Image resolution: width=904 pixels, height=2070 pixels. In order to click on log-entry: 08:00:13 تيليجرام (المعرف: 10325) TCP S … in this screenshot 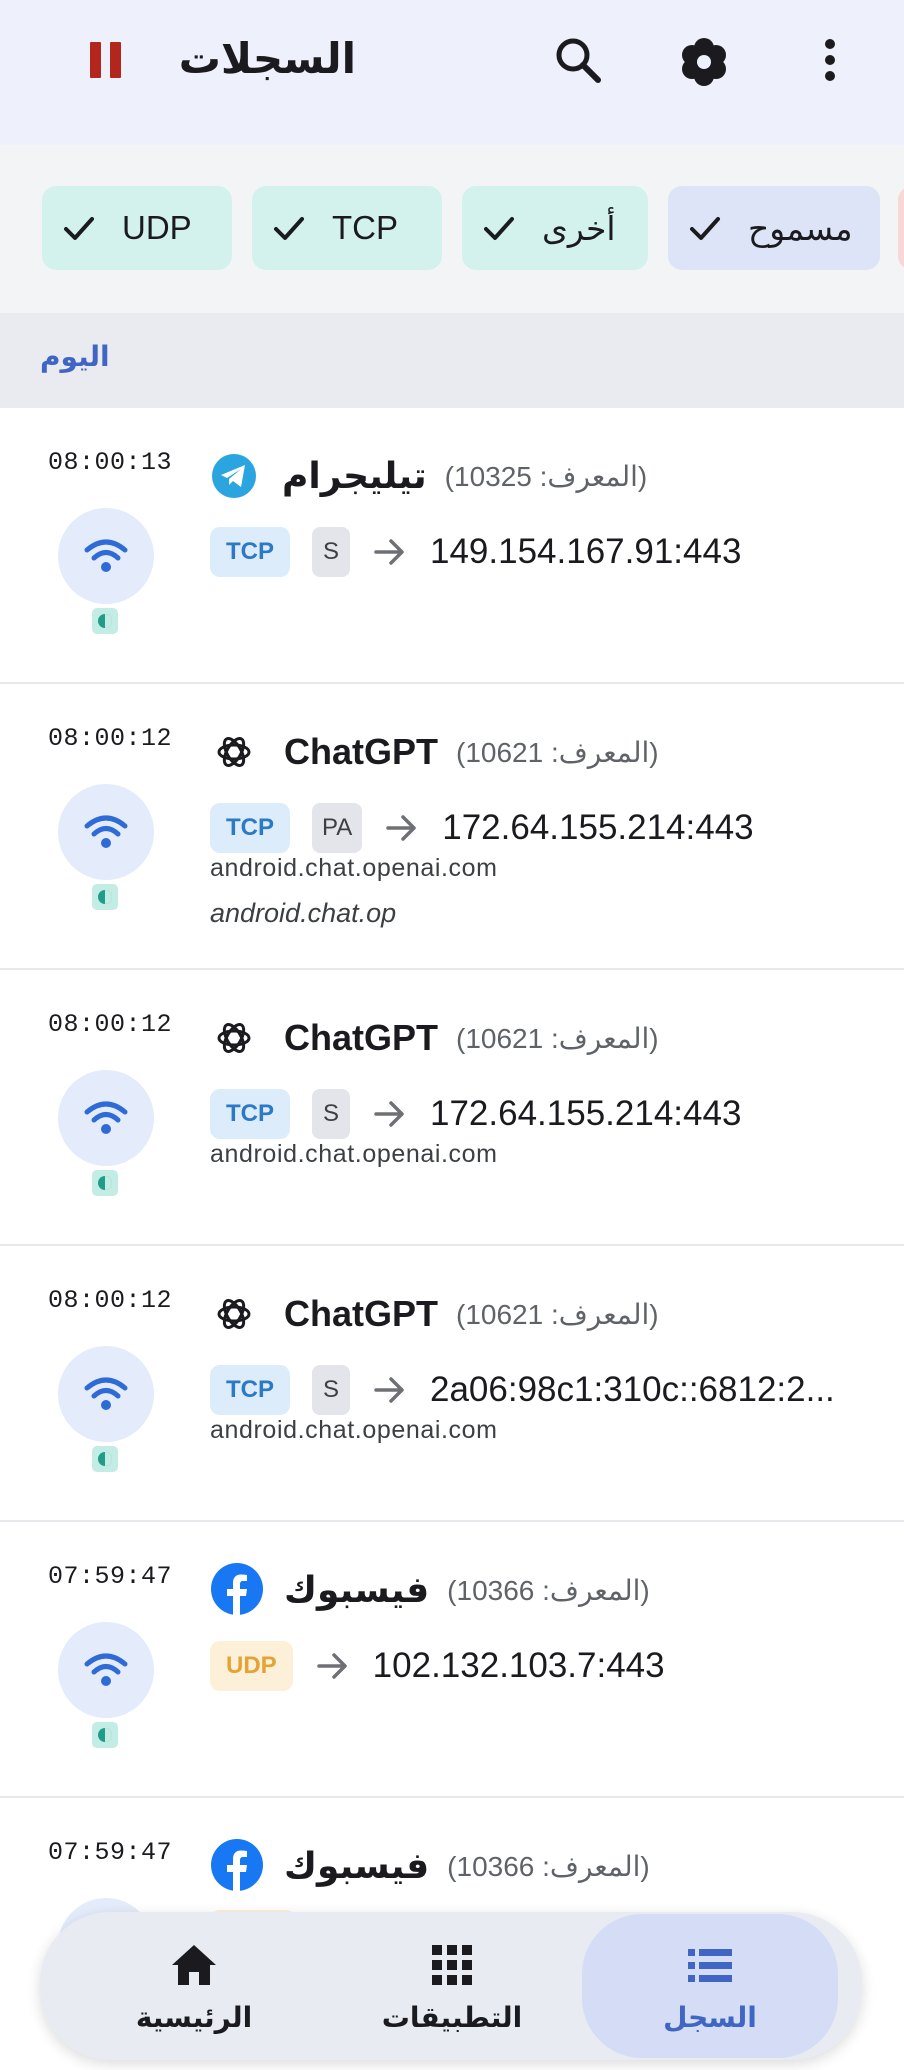, I will do `click(452, 546)`.